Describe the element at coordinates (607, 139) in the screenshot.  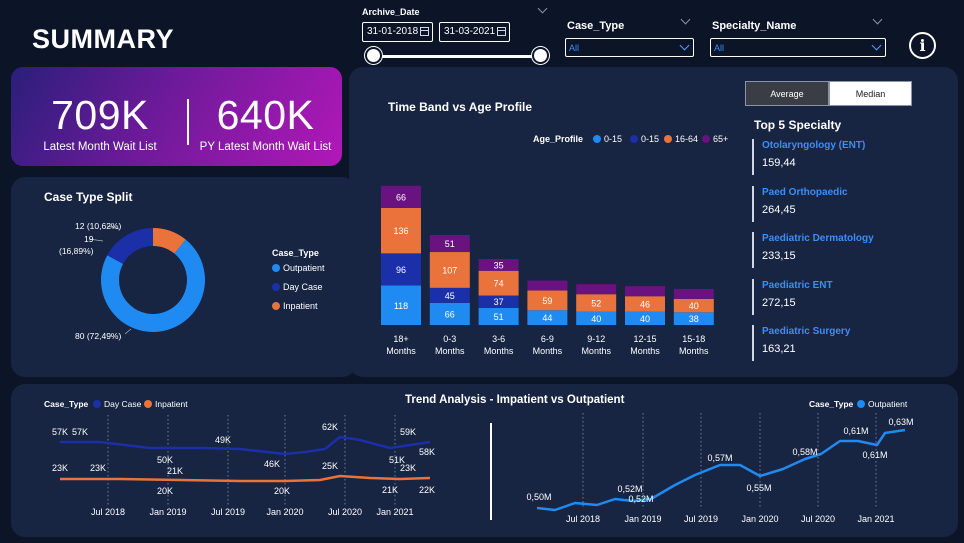
I see `legend-age-0-15-a: 0-15` at that location.